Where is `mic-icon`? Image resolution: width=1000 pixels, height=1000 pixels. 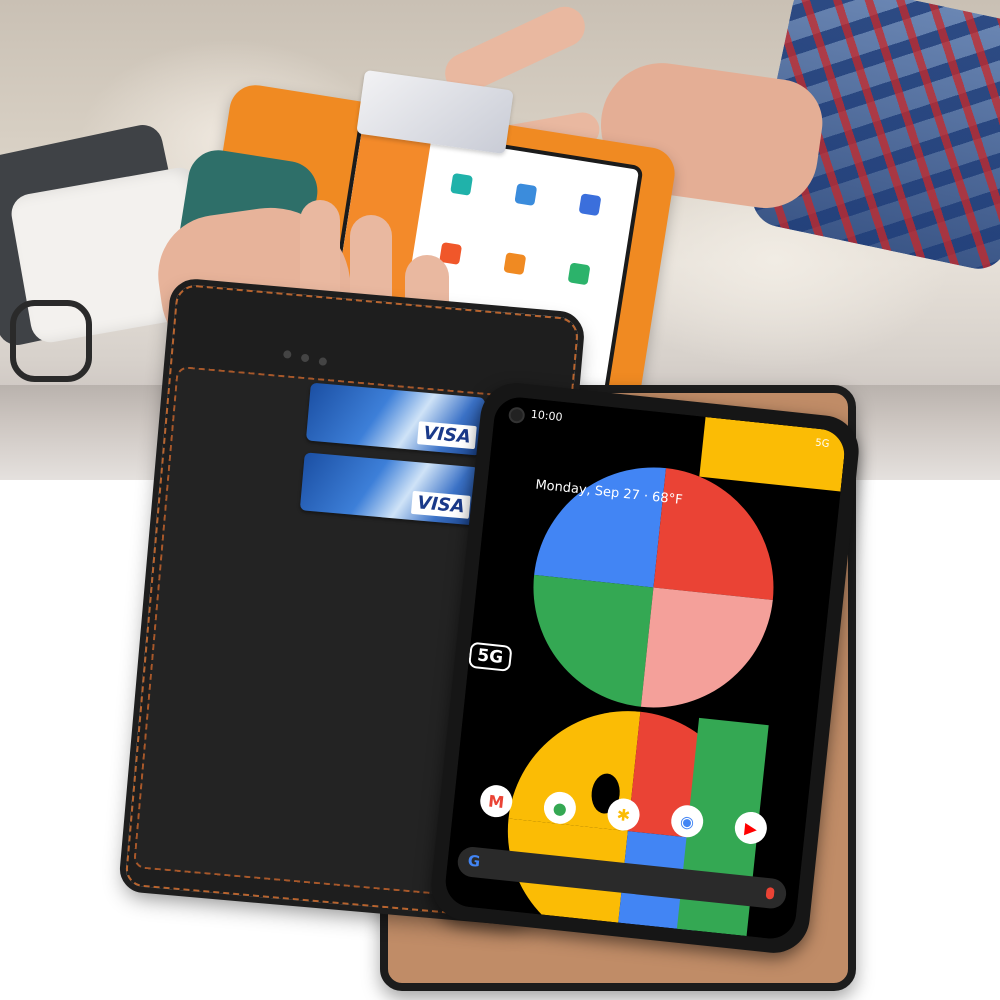 mic-icon is located at coordinates (770, 893).